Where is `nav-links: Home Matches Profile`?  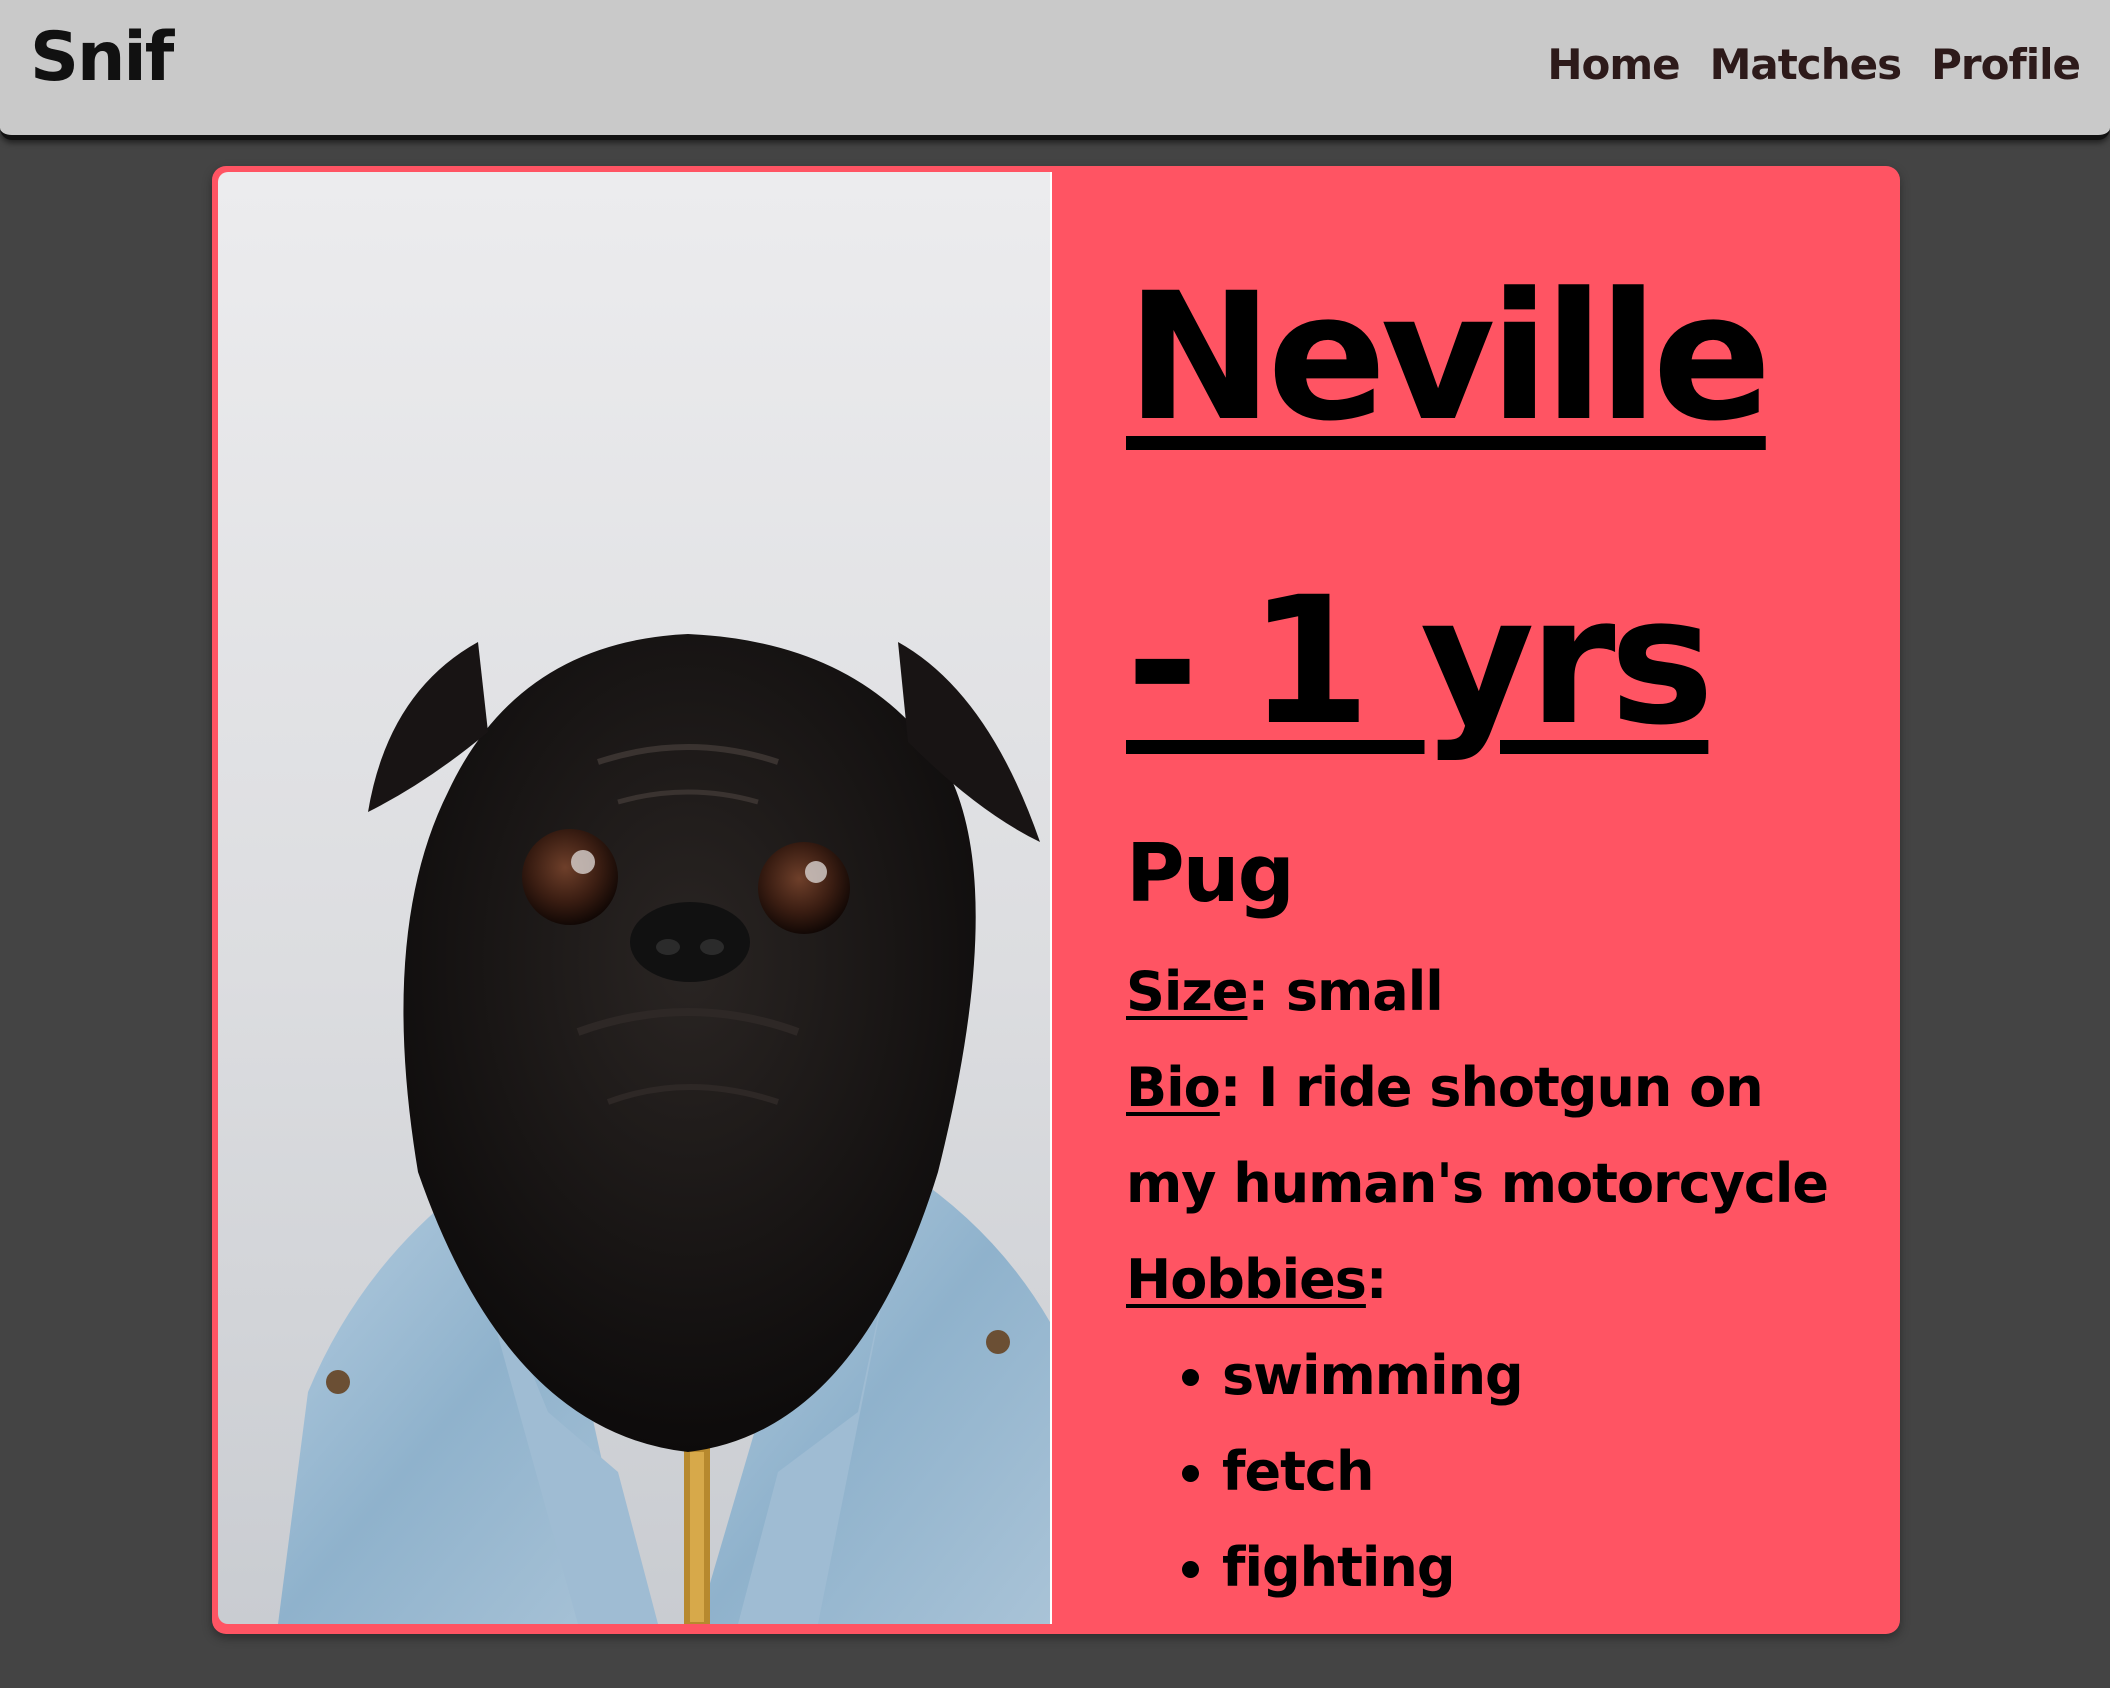 nav-links: Home Matches Profile is located at coordinates (1814, 65).